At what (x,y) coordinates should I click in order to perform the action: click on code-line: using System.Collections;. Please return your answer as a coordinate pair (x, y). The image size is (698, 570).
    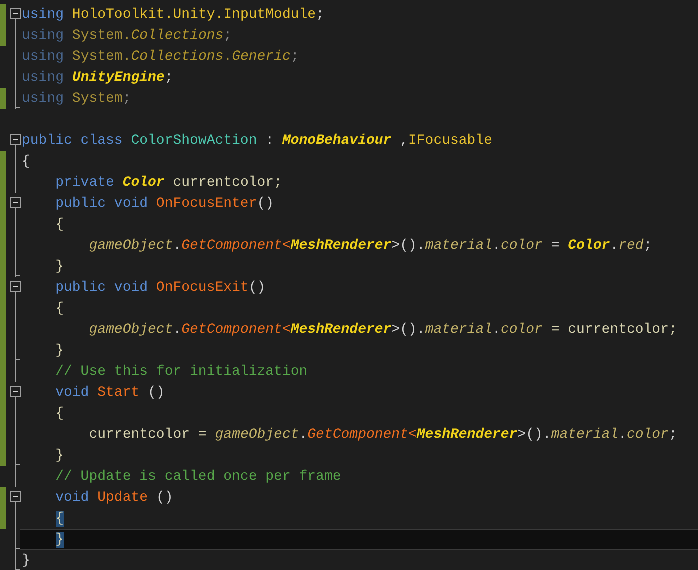
    Looking at the image, I should click on (127, 36).